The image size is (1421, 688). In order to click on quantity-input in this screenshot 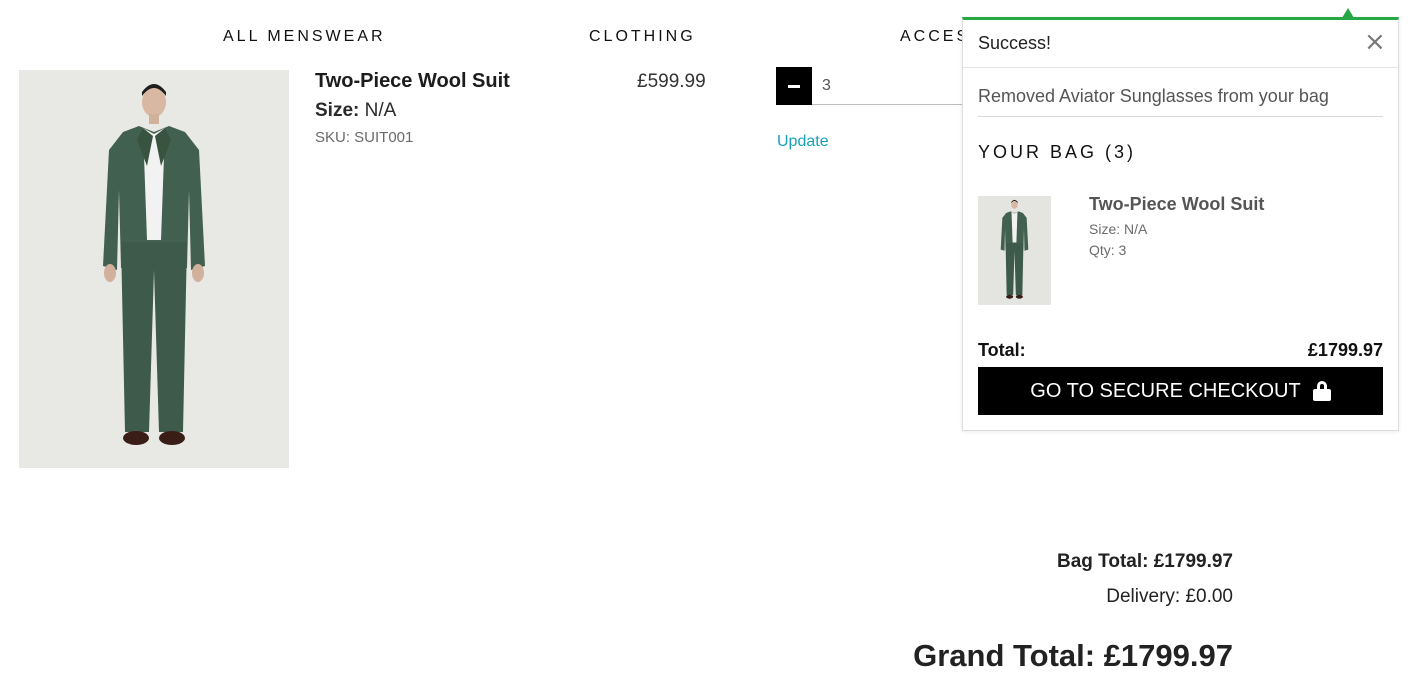, I will do `click(892, 86)`.